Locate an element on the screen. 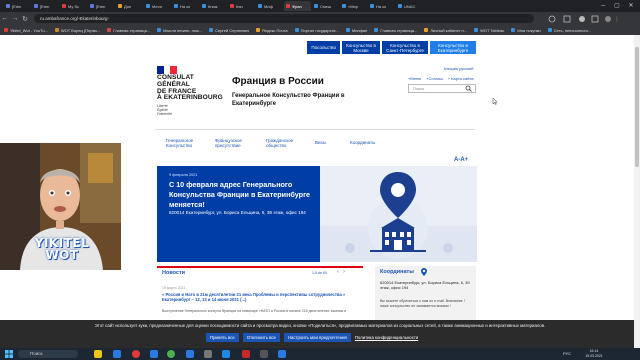 This screenshot has width=640, height=360. bookmark-item: WOT Tableau is located at coordinates (489, 30).